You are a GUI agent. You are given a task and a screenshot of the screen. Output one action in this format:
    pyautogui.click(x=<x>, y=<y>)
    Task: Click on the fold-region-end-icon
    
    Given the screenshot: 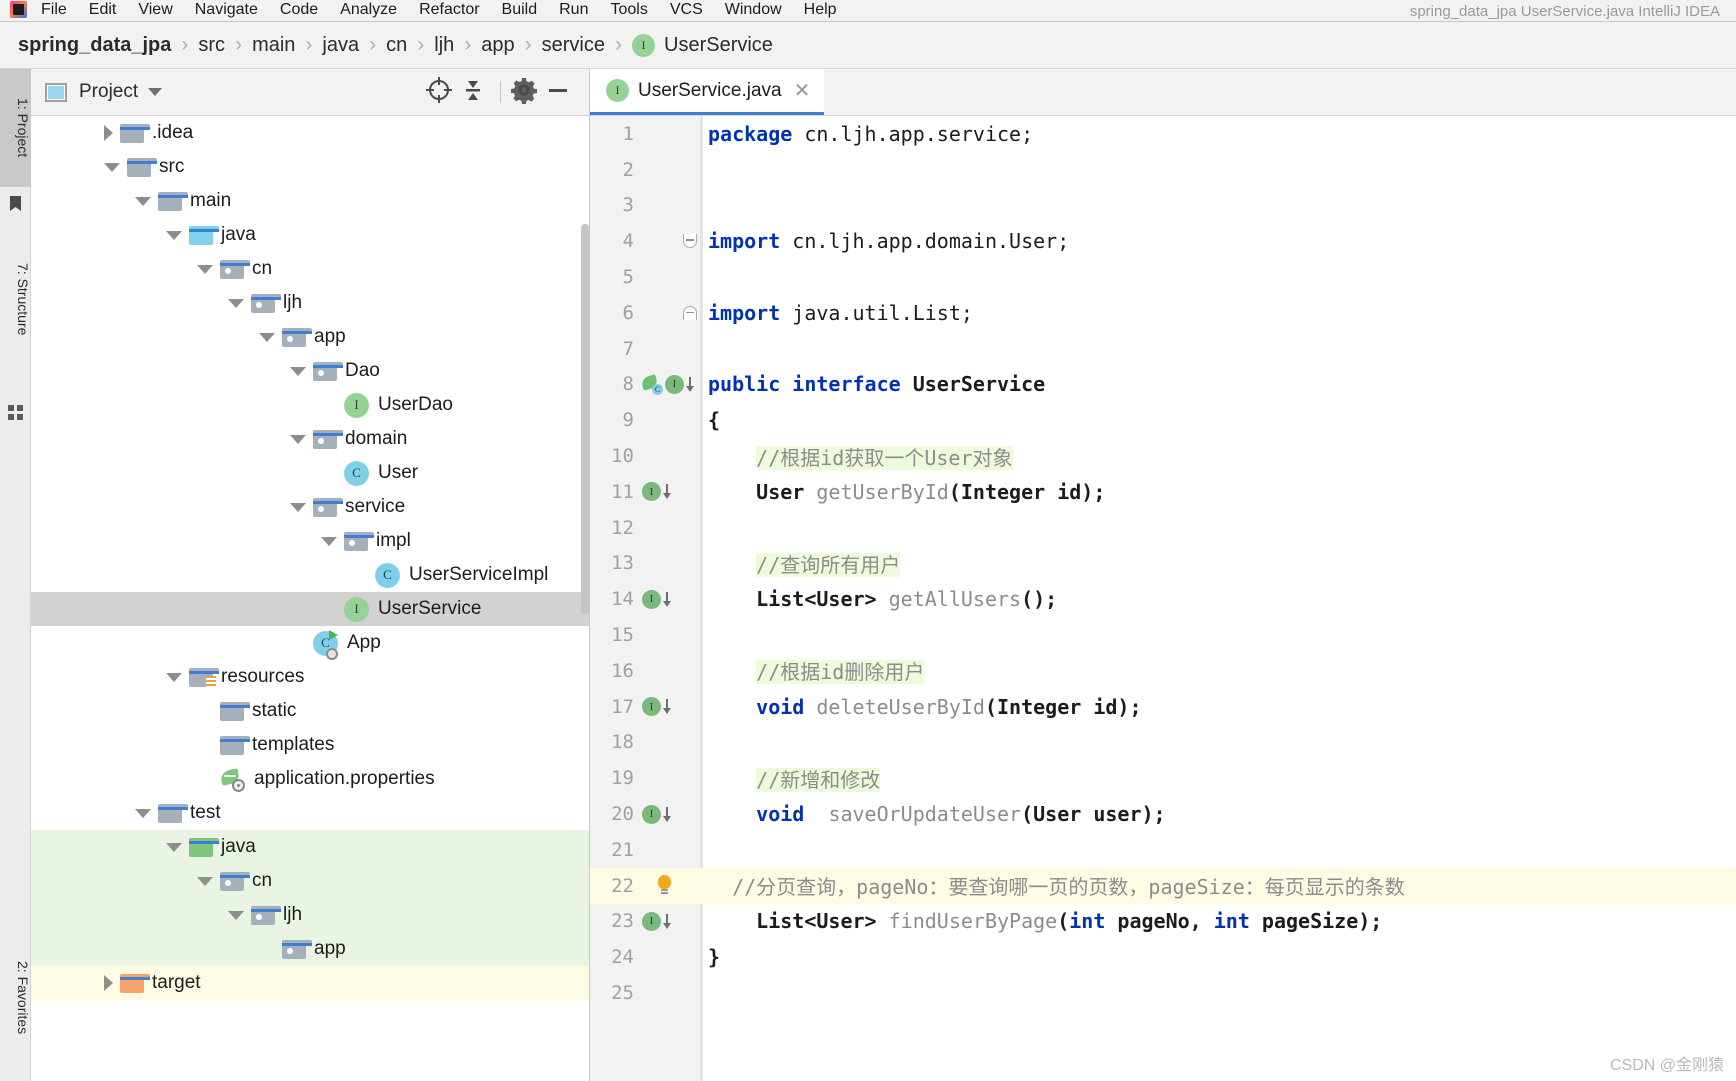 What is the action you would take?
    pyautogui.click(x=690, y=313)
    